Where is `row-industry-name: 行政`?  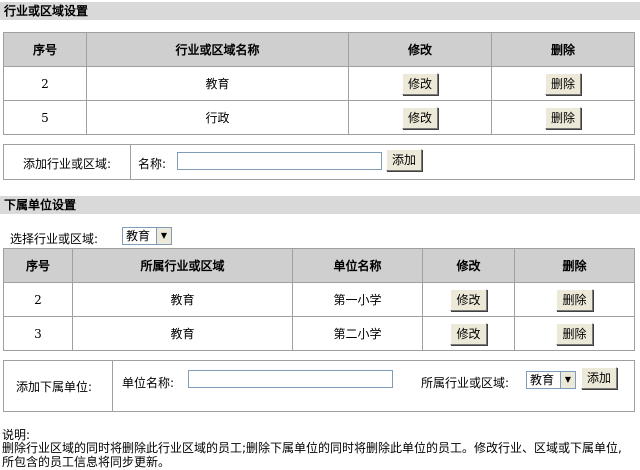 row-industry-name: 行政 is located at coordinates (217, 117).